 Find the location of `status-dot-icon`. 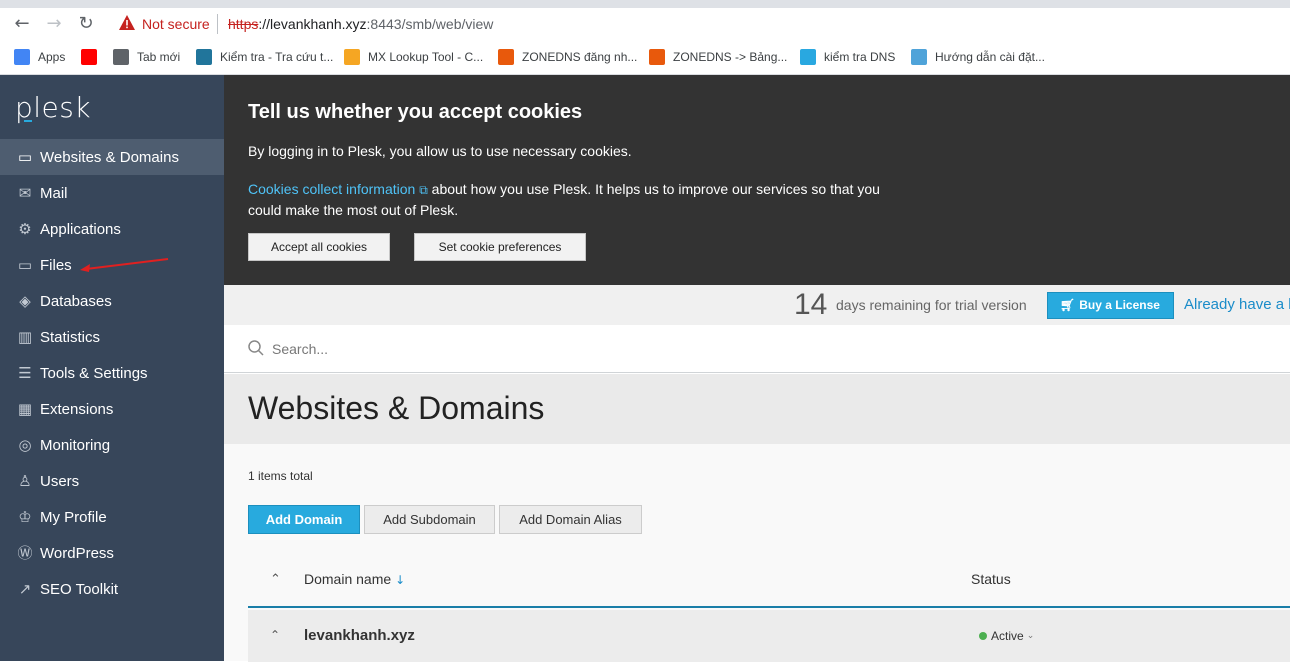

status-dot-icon is located at coordinates (983, 636).